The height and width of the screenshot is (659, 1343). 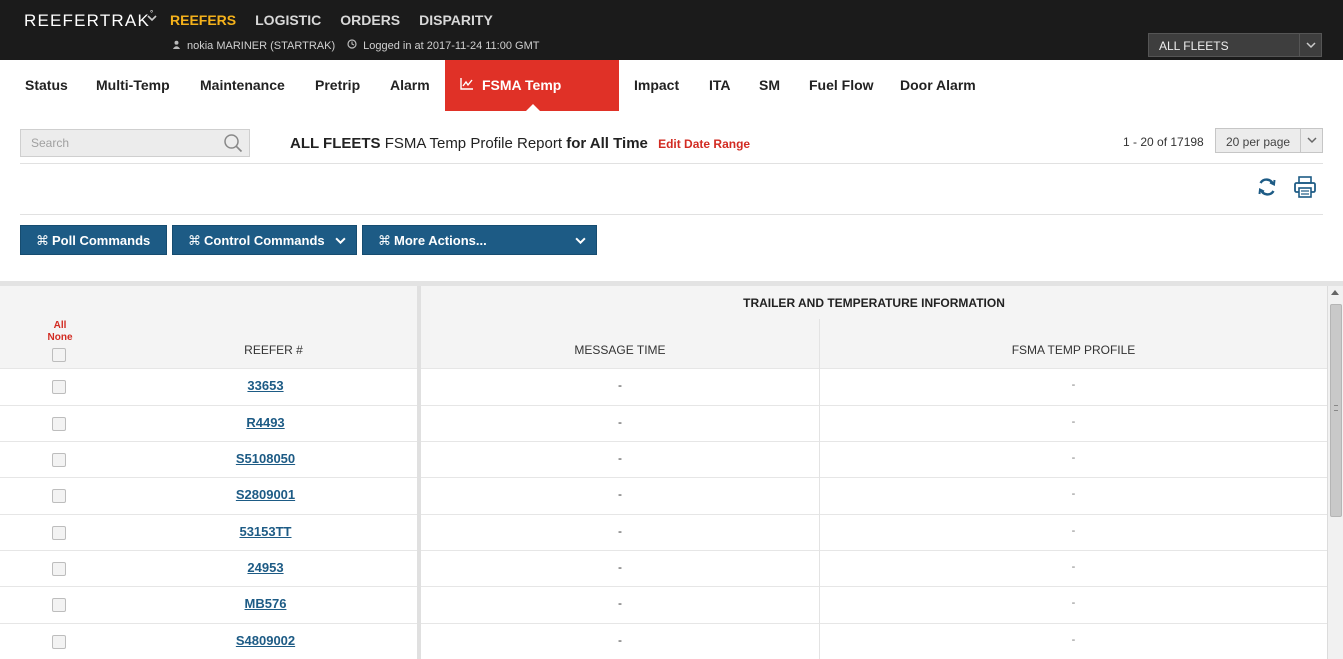 I want to click on tab-maintenance: Maintenance, so click(x=242, y=85).